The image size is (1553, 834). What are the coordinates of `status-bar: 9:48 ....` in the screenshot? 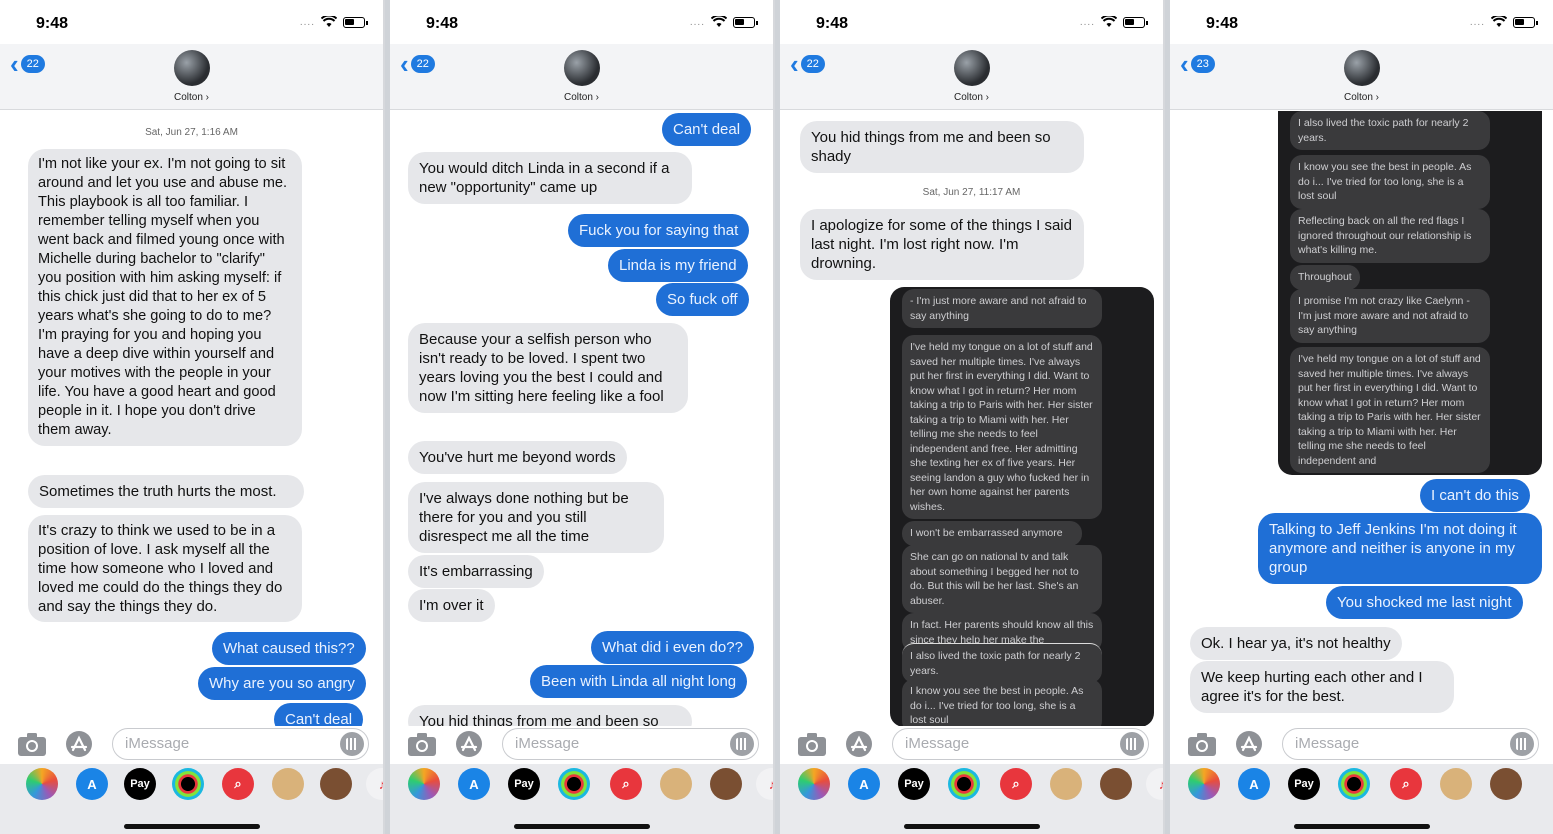 It's located at (581, 22).